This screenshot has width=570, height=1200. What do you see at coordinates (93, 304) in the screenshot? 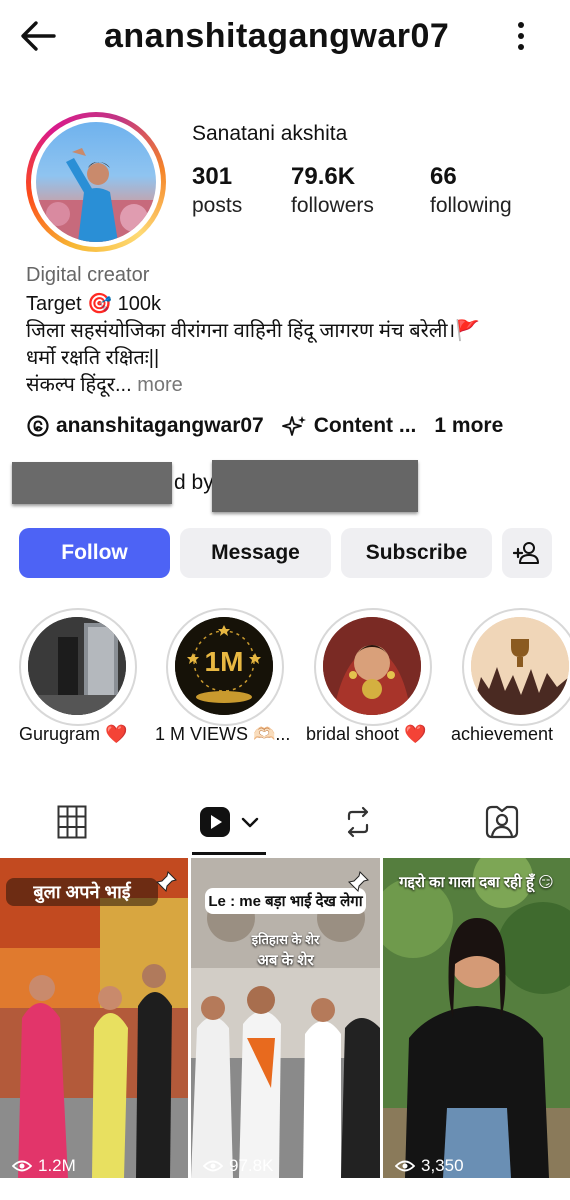
I see `bio-line: Target 🎯 100k` at bounding box center [93, 304].